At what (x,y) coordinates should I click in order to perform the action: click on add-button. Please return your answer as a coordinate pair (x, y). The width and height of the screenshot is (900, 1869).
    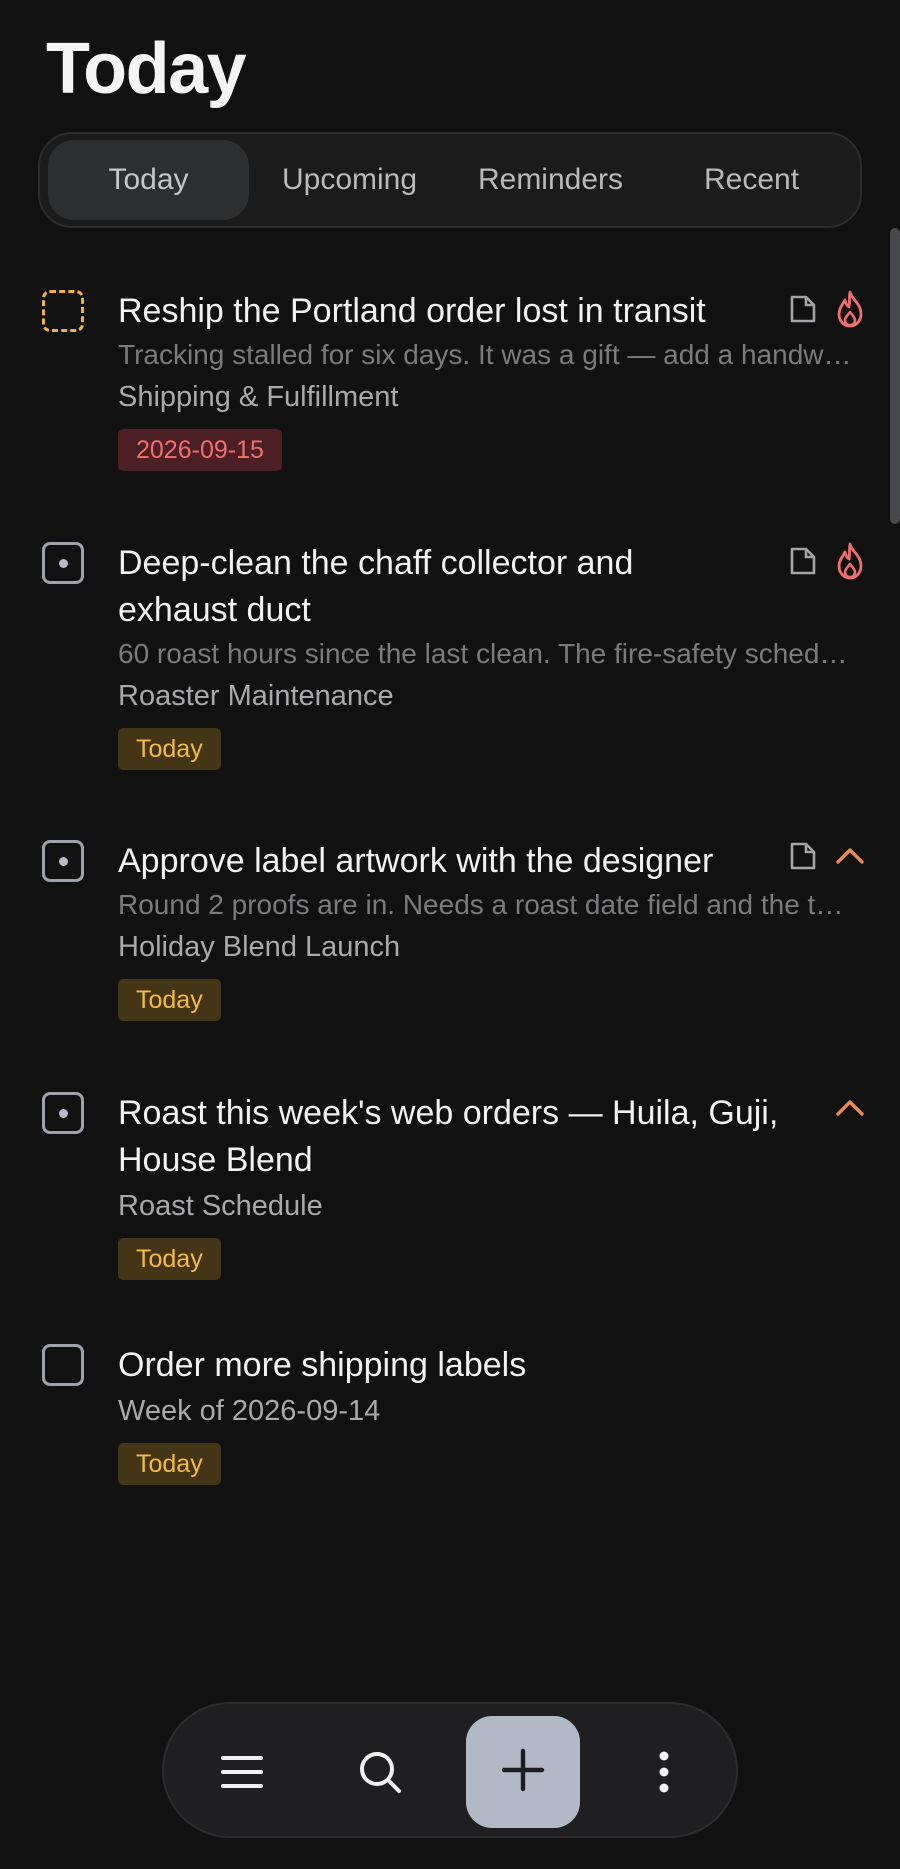
    Looking at the image, I should click on (523, 1772).